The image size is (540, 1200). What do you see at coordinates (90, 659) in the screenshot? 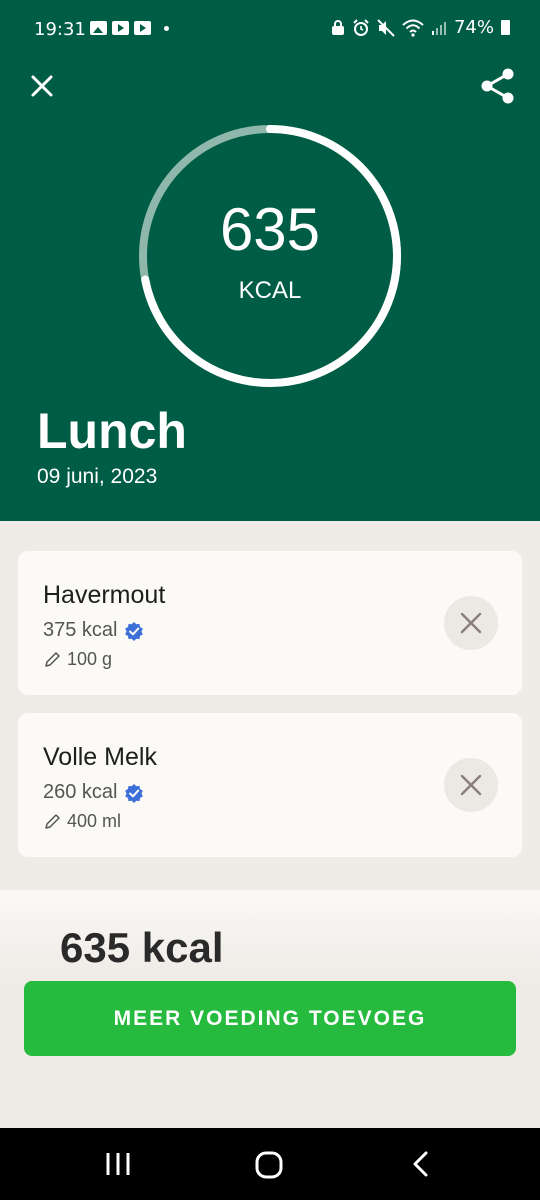
I see `food-item-amount: 100 g` at bounding box center [90, 659].